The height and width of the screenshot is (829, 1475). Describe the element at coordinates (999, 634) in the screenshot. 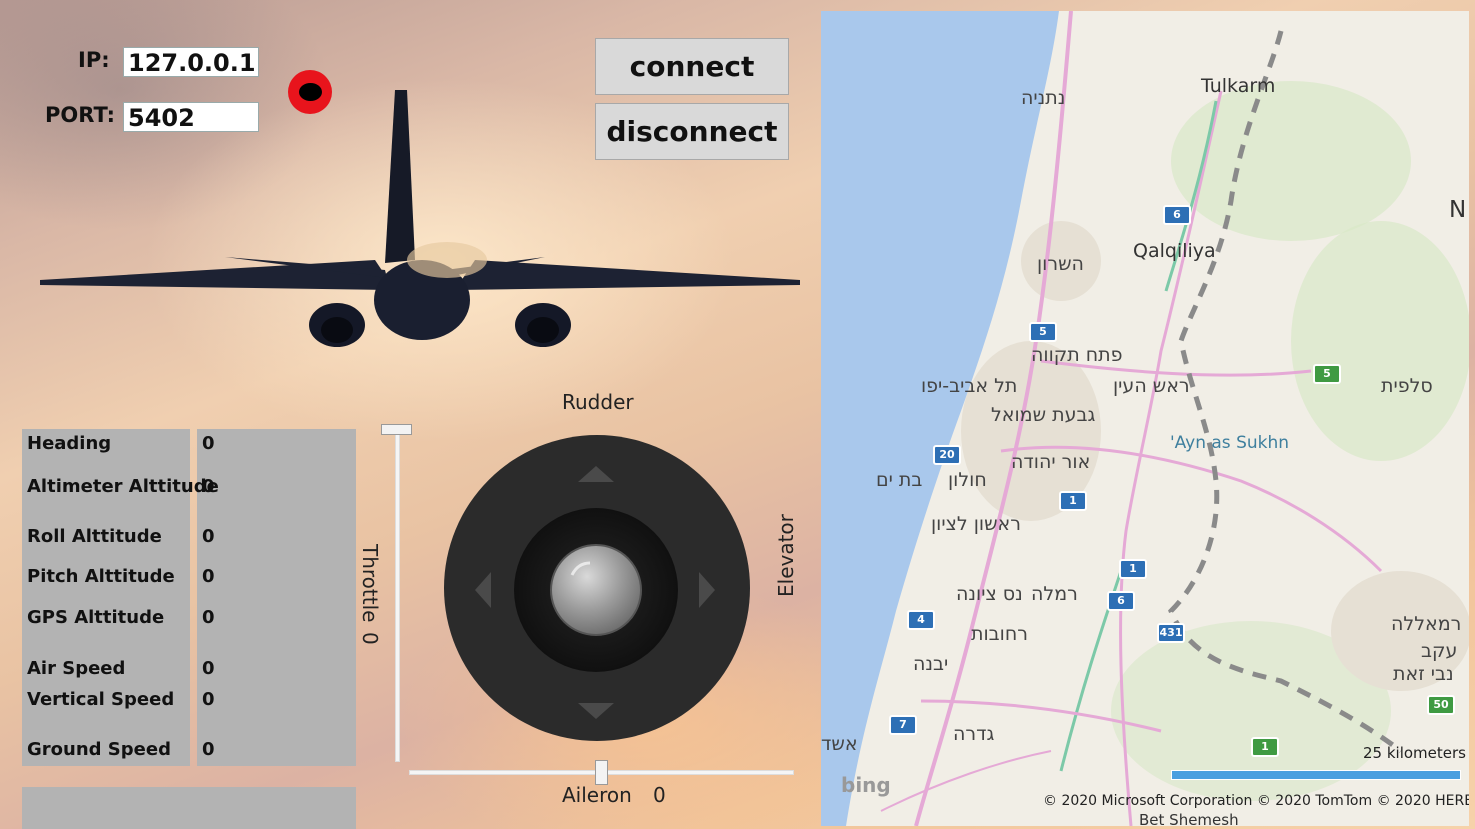

I see `map-label-rehovot: רחובות` at that location.